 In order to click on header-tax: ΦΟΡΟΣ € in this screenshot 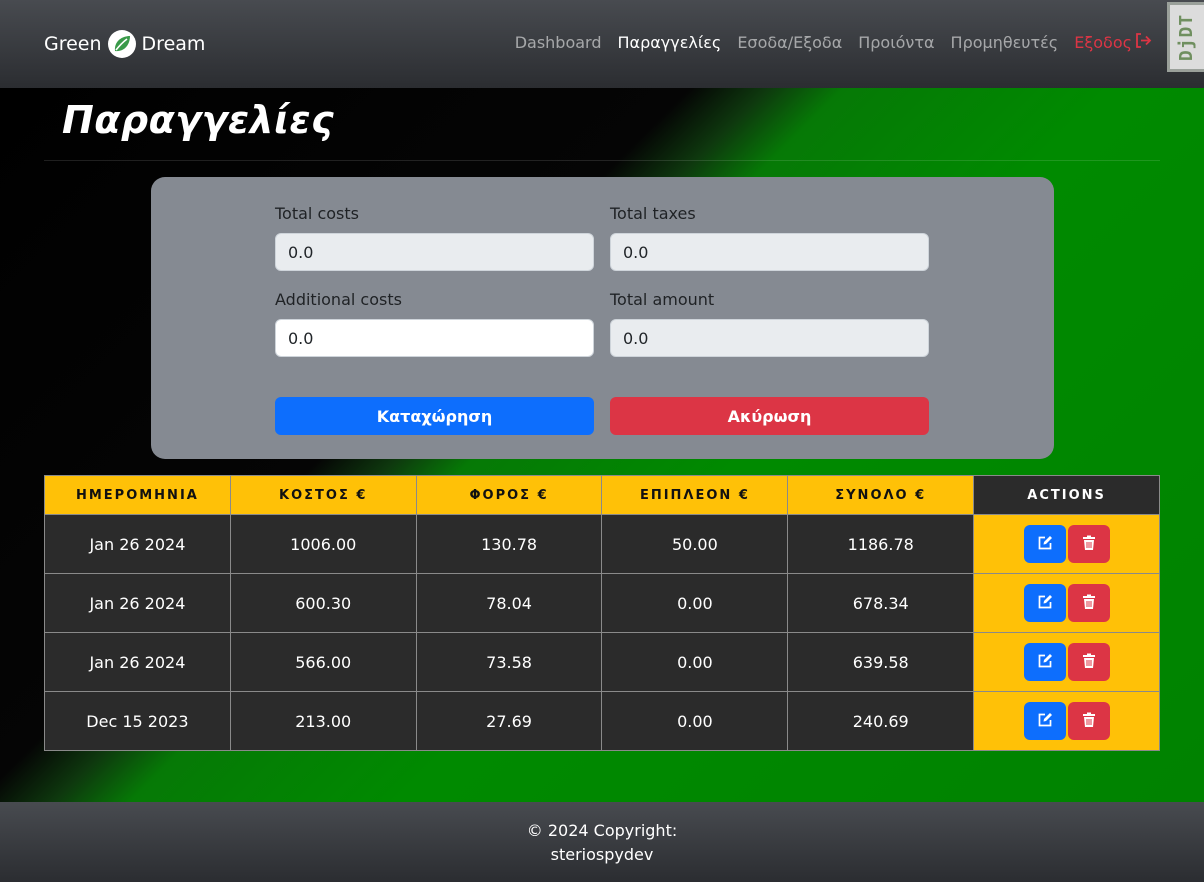, I will do `click(509, 495)`.